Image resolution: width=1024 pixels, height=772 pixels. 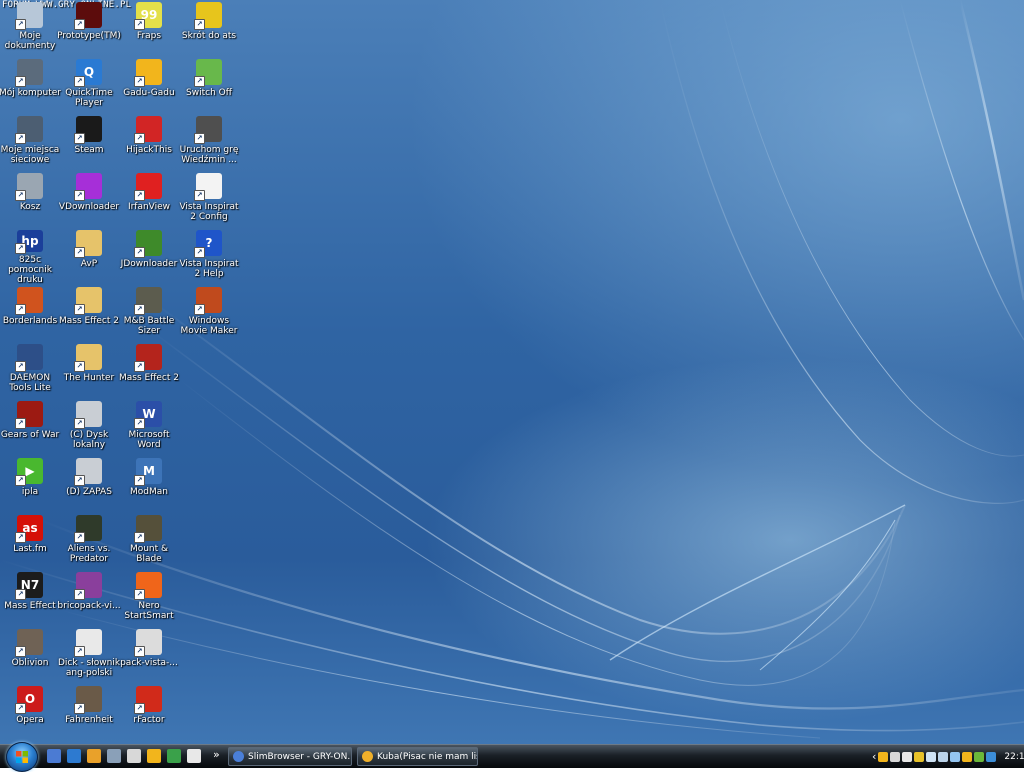 What do you see at coordinates (943, 756) in the screenshot?
I see `keyboard-icon` at bounding box center [943, 756].